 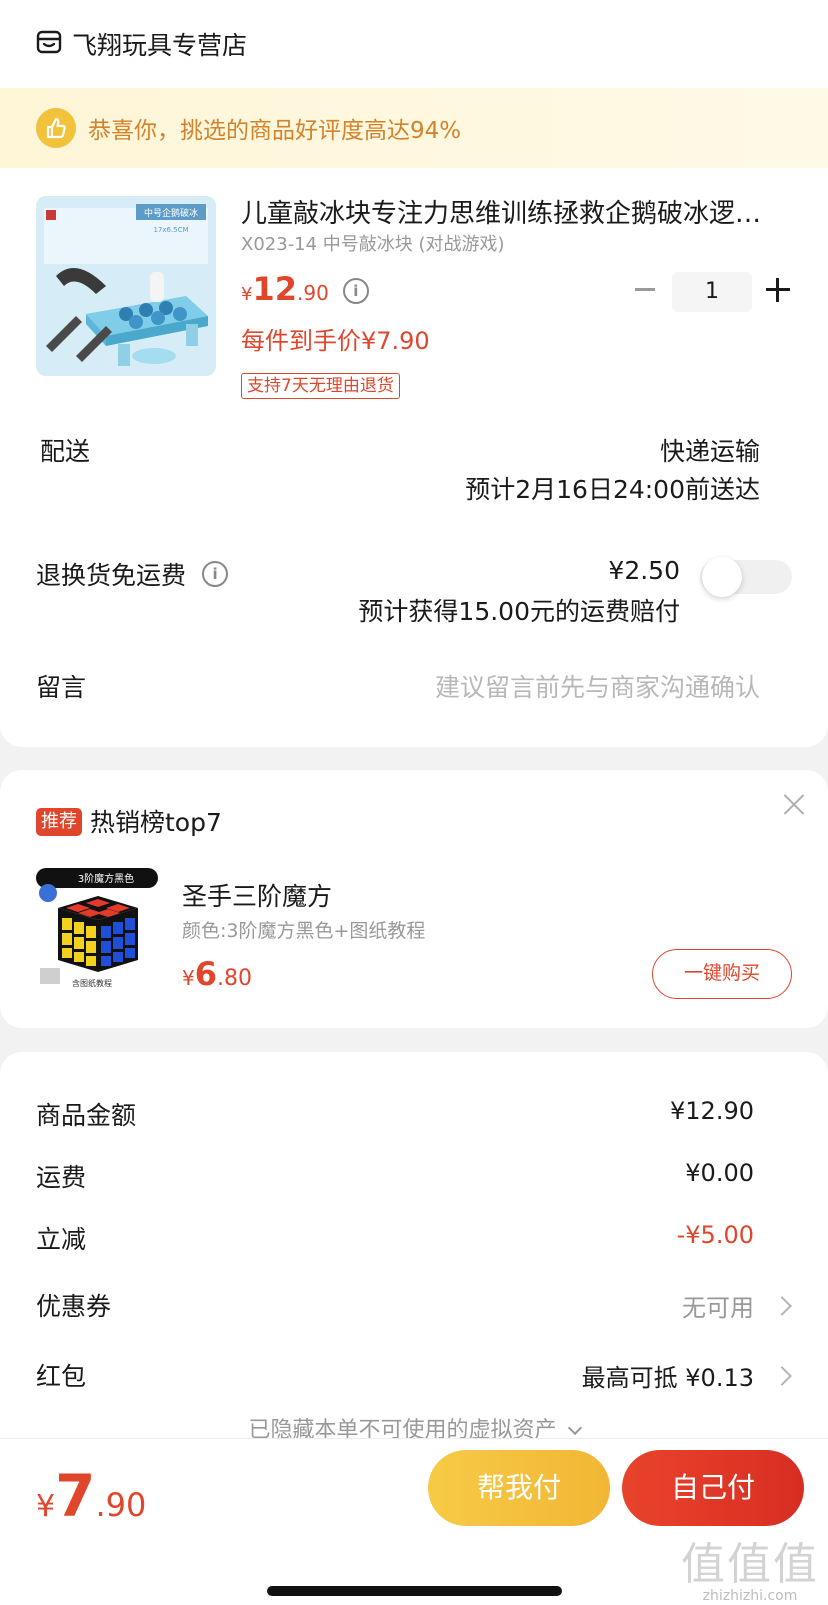 I want to click on return-insurance-price: ¥2.50, so click(x=644, y=570).